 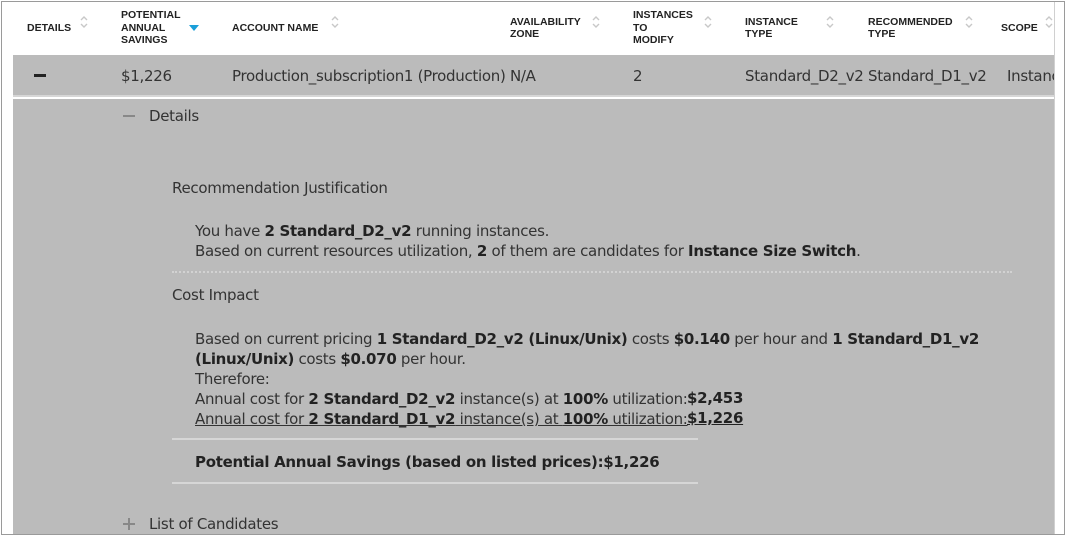 I want to click on column-header-availability-zone: AVAILABILITY ZONE, so click(x=545, y=28).